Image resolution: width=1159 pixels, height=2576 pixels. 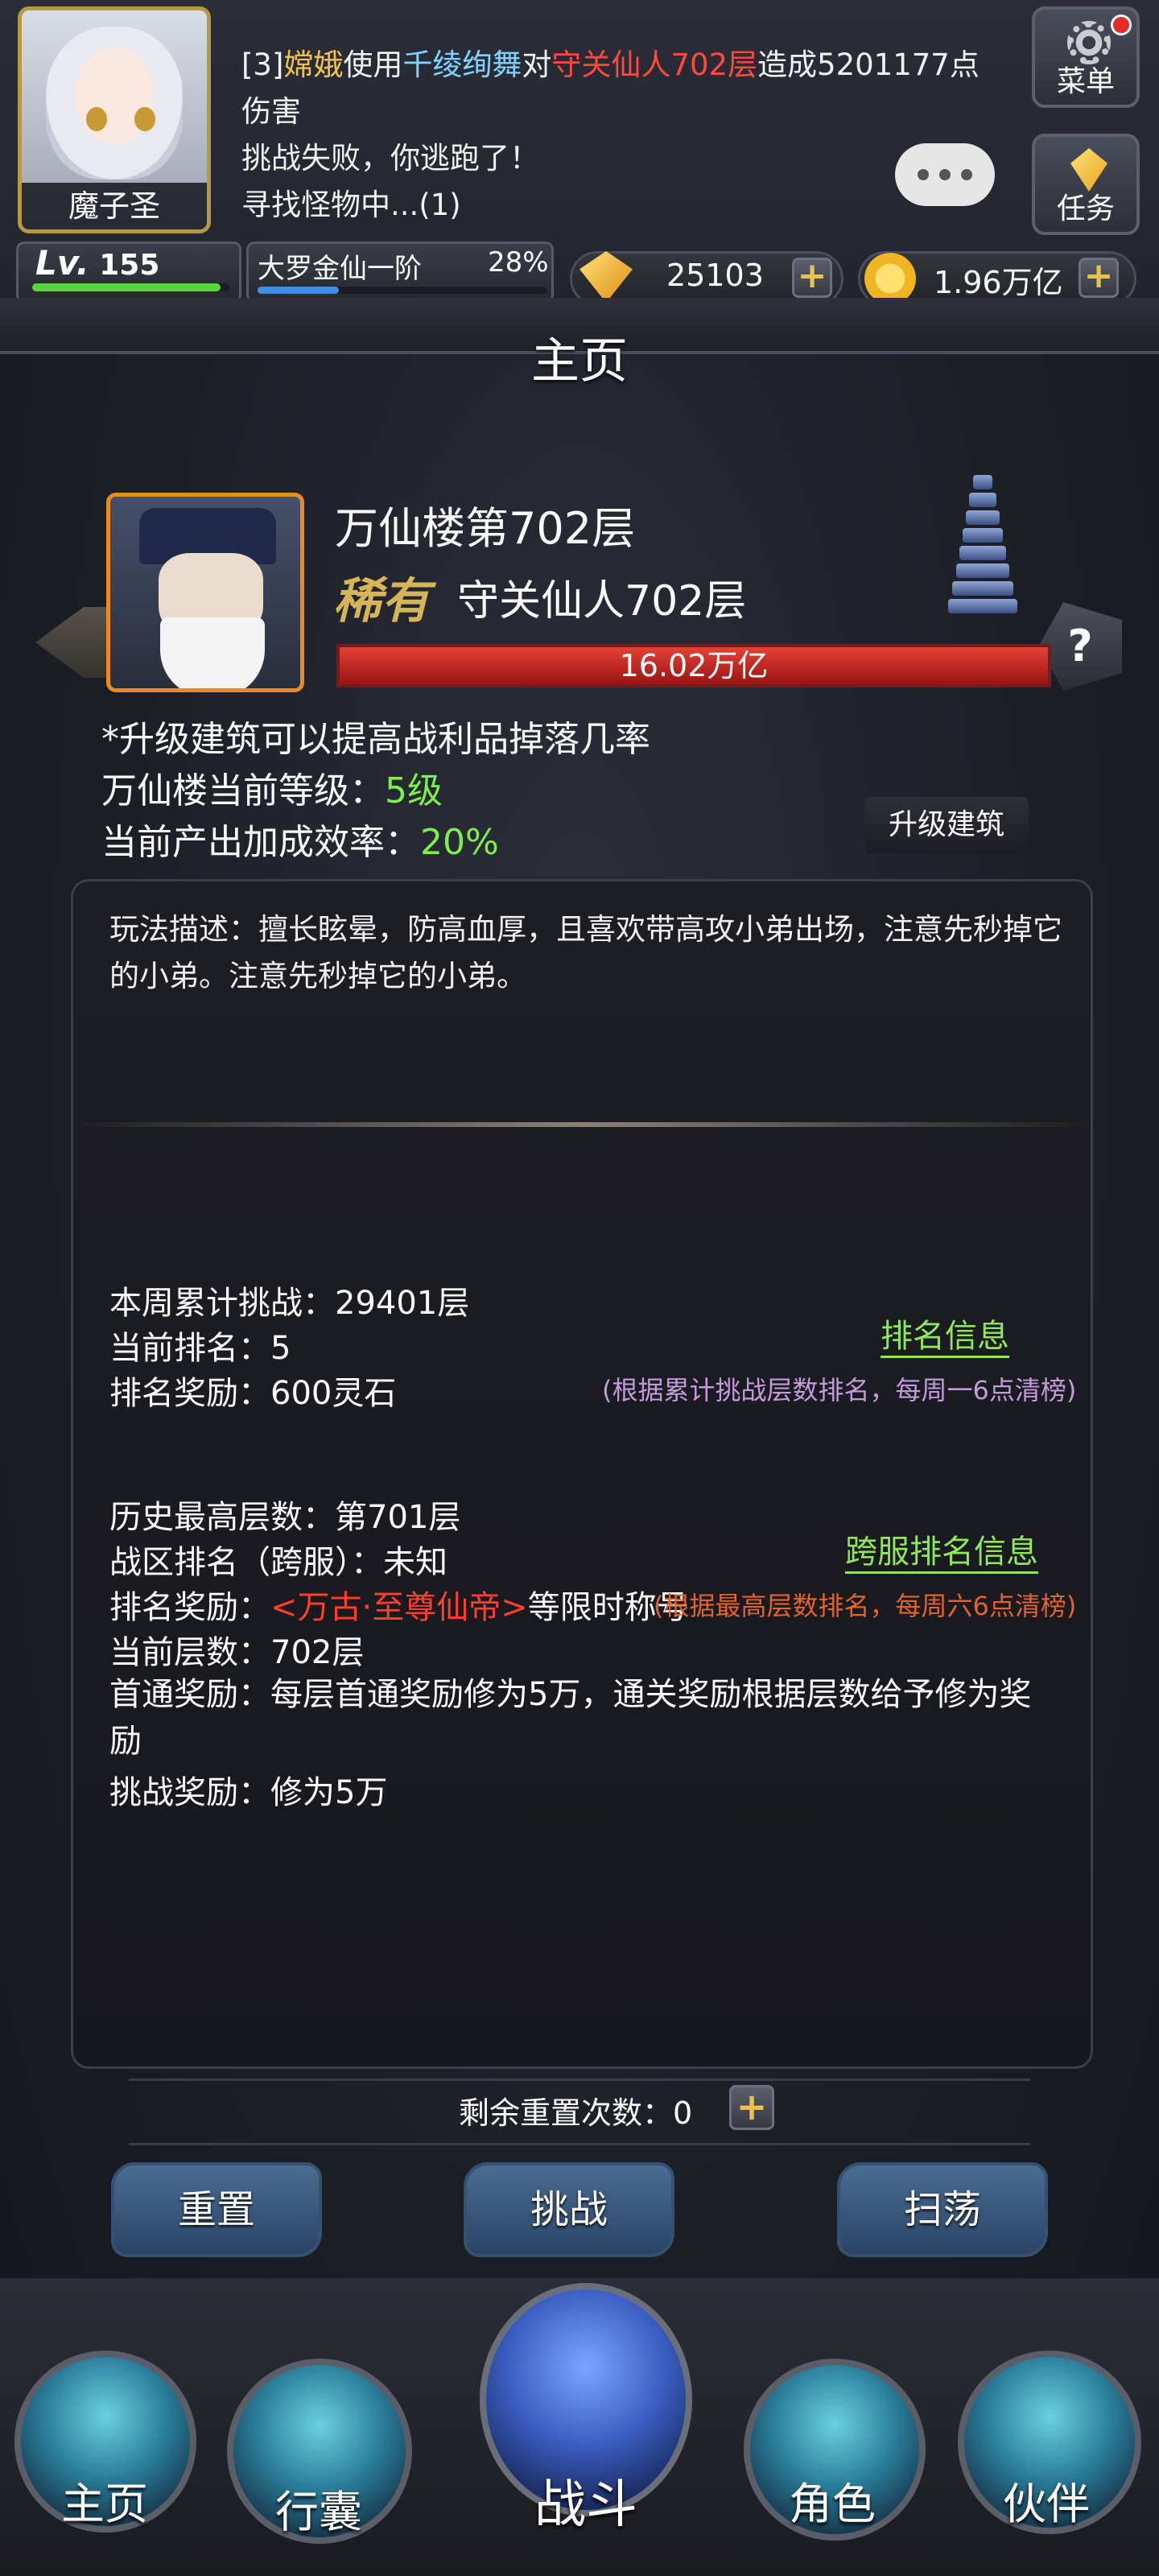 I want to click on notification-dot, so click(x=1121, y=24).